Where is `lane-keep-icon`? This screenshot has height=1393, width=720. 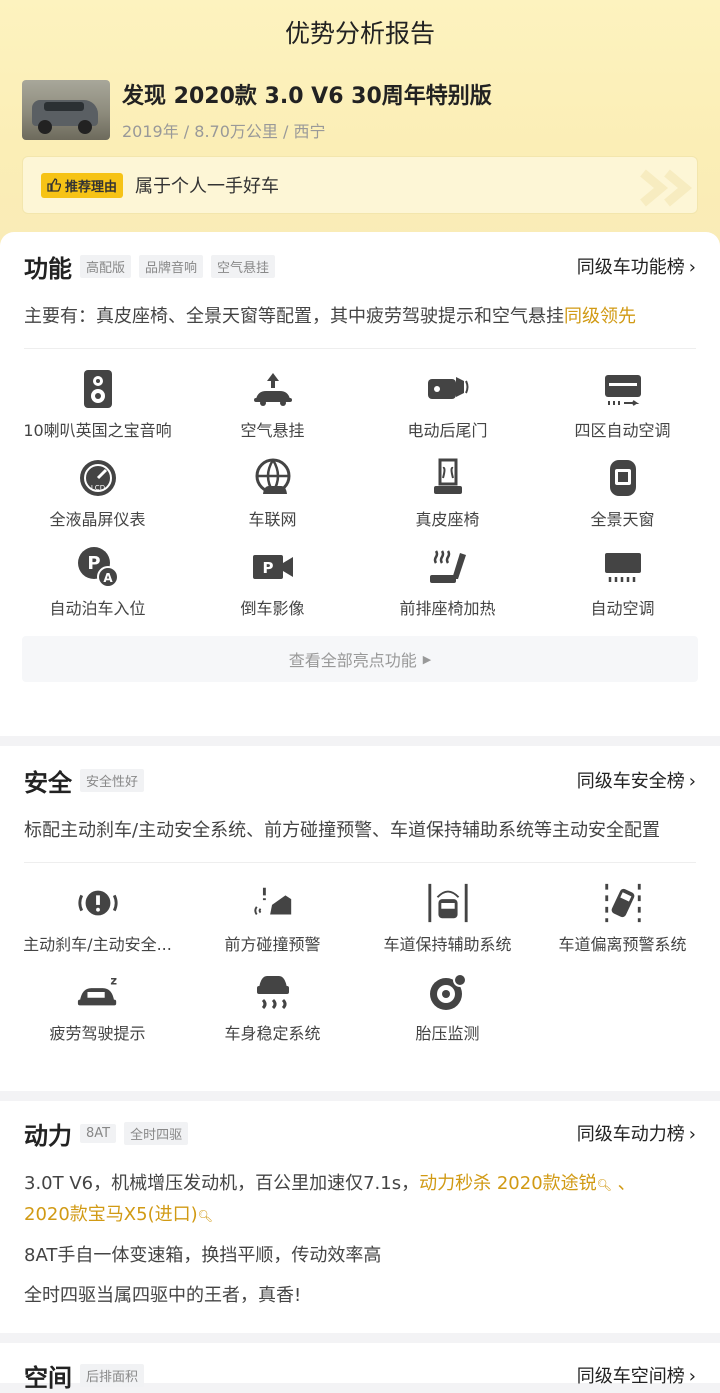
lane-keep-icon is located at coordinates (448, 903).